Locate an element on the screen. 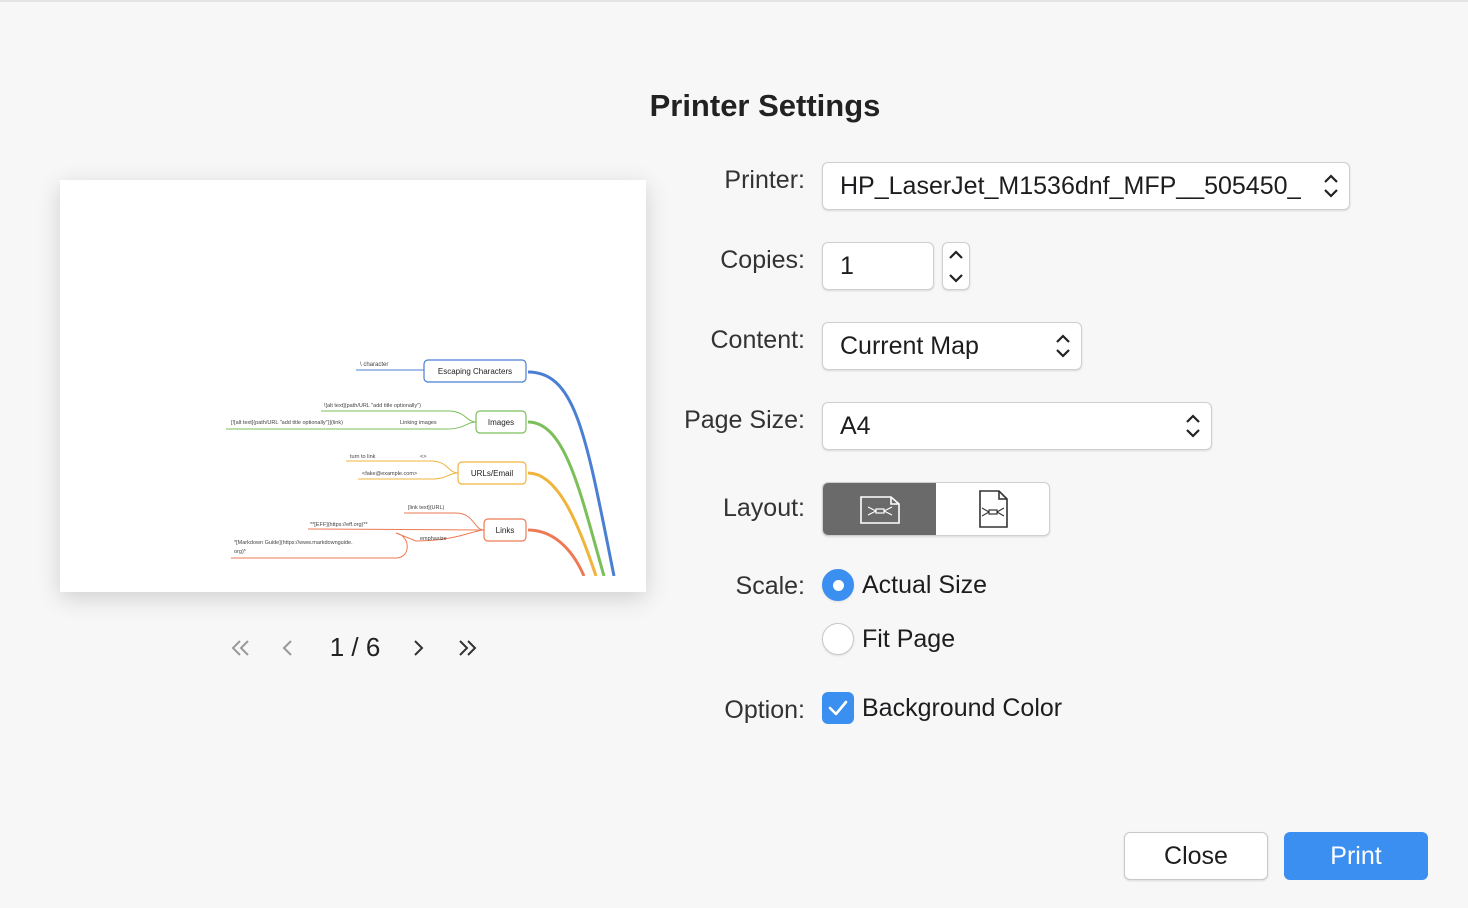 The image size is (1468, 908). background-color-option: Background Color is located at coordinates (942, 708).